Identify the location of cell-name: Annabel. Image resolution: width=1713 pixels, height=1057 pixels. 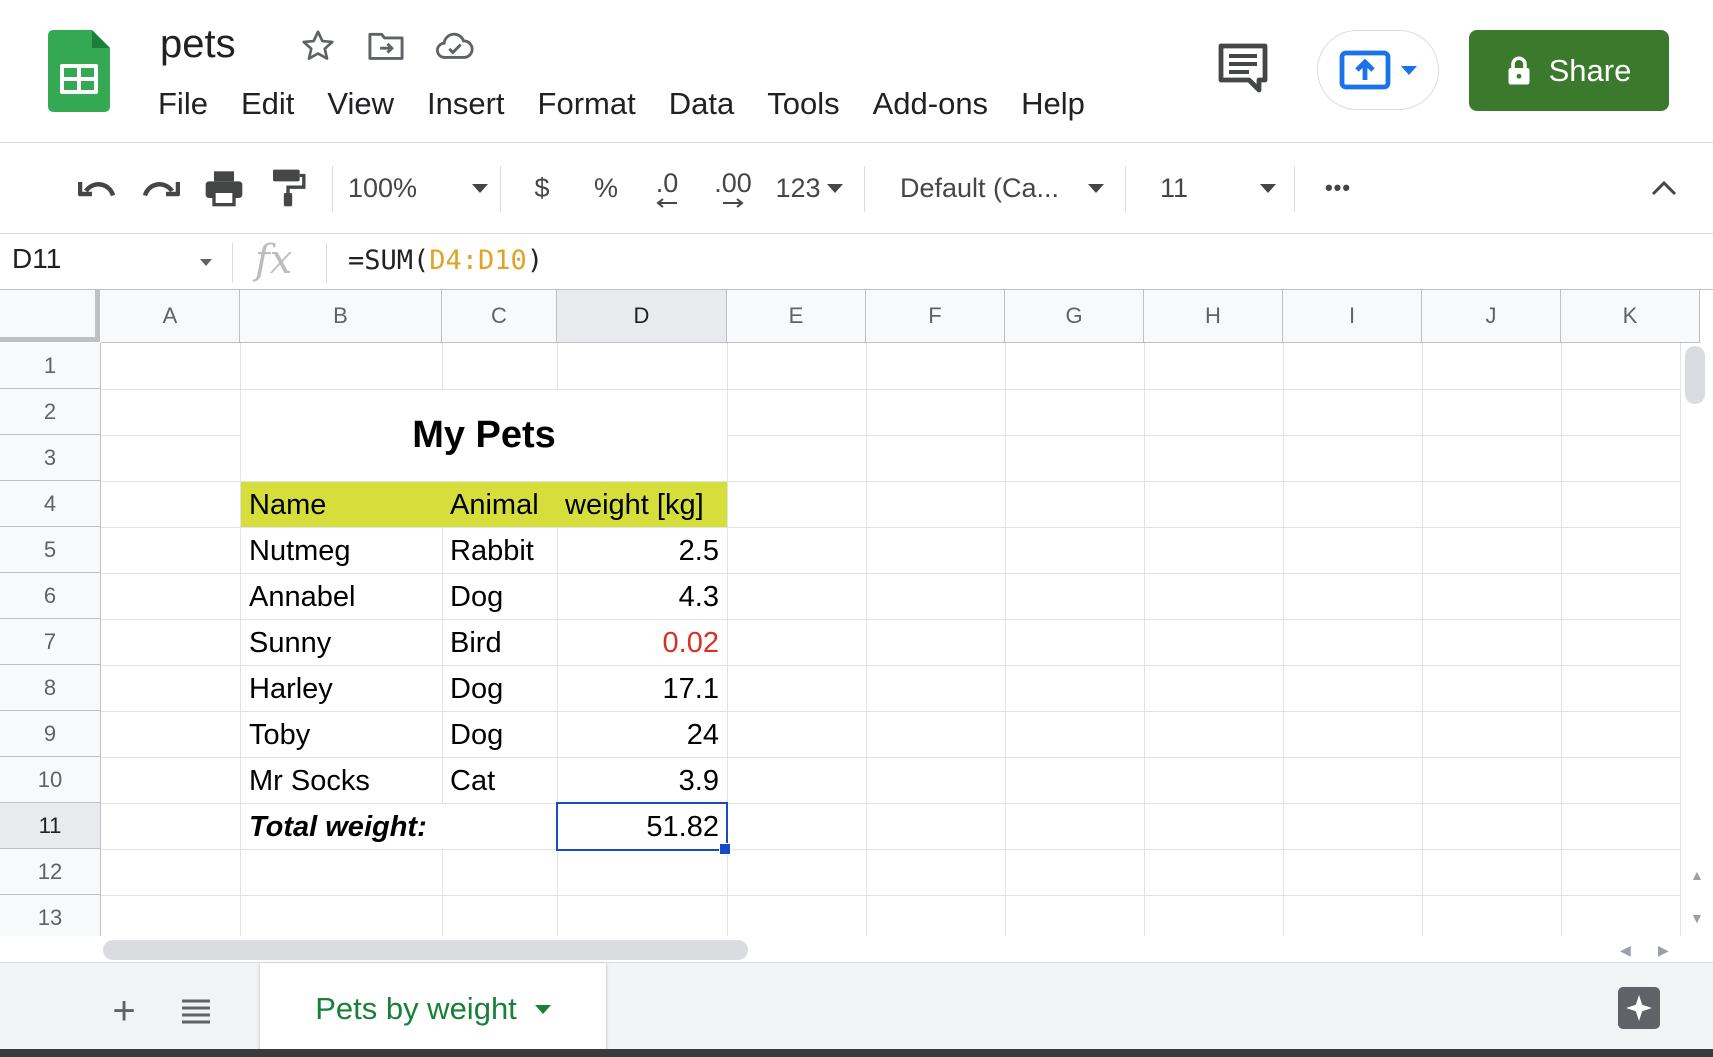
(341, 597).